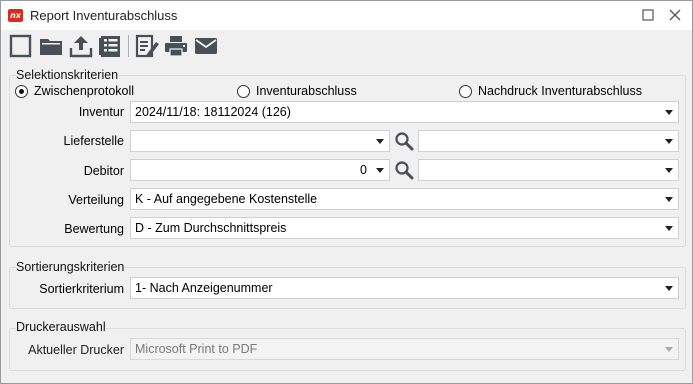  Describe the element at coordinates (15, 15) in the screenshot. I see `app-logo-icon: nx` at that location.